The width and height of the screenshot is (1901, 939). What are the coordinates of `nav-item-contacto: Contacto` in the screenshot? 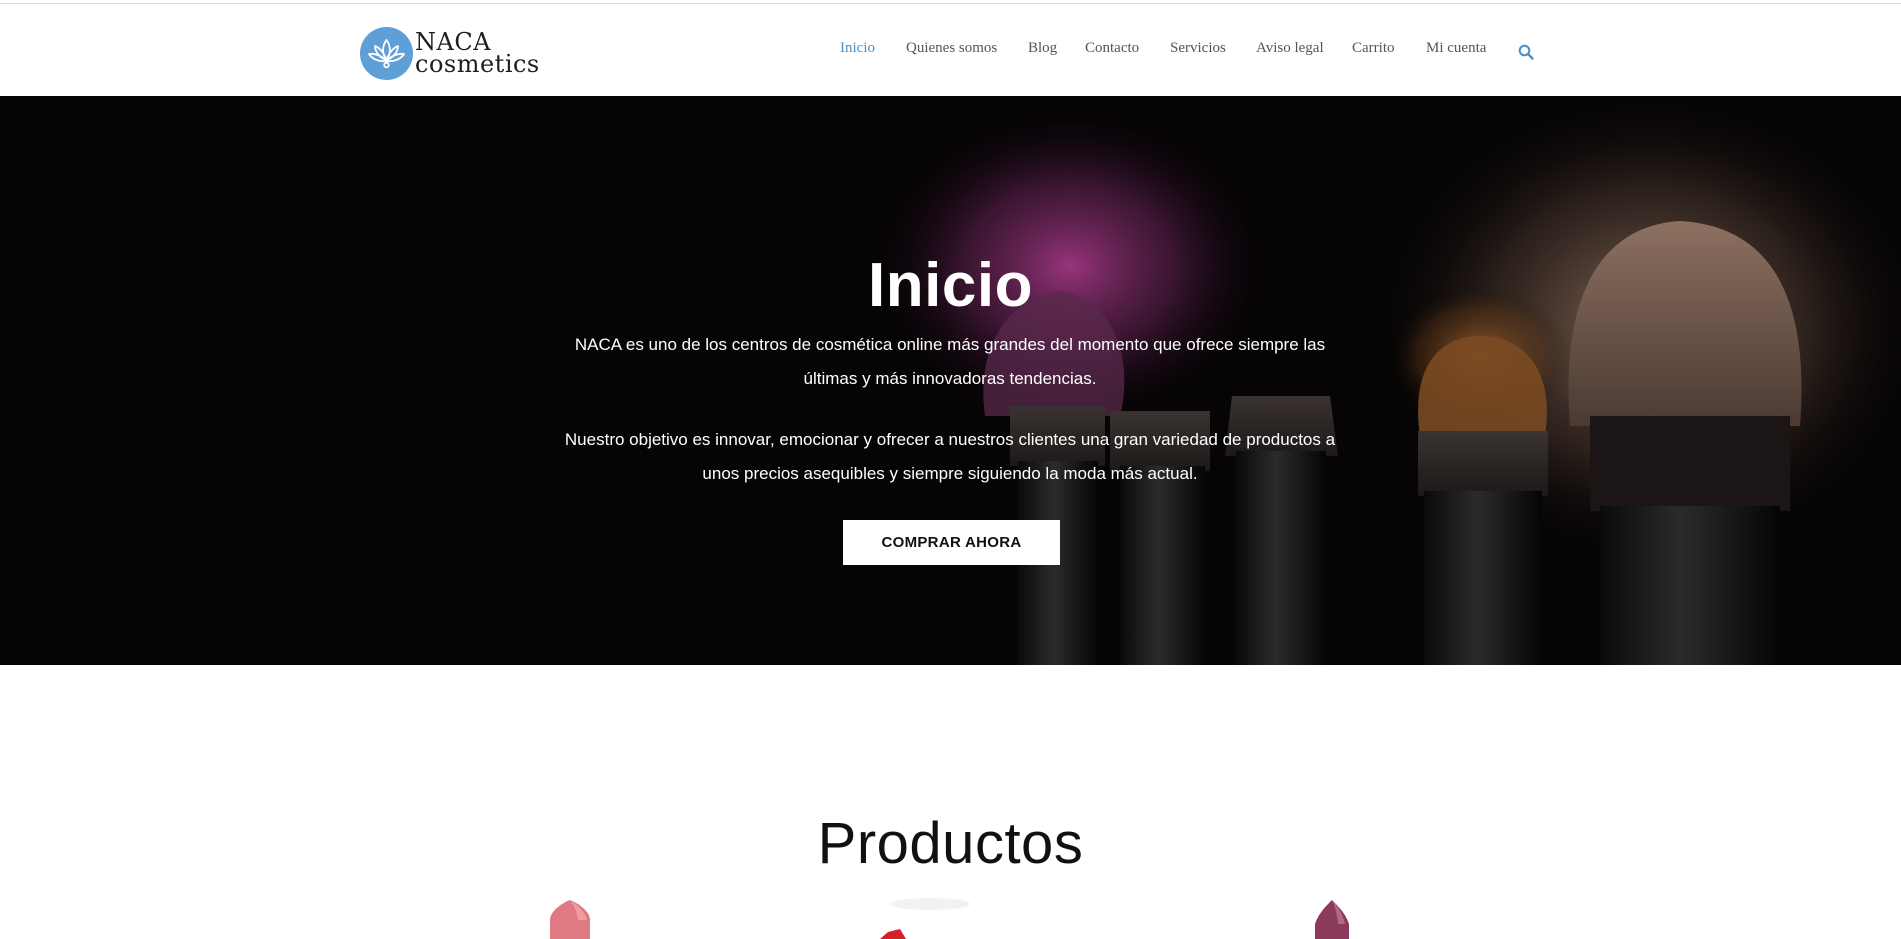 It's located at (1112, 48).